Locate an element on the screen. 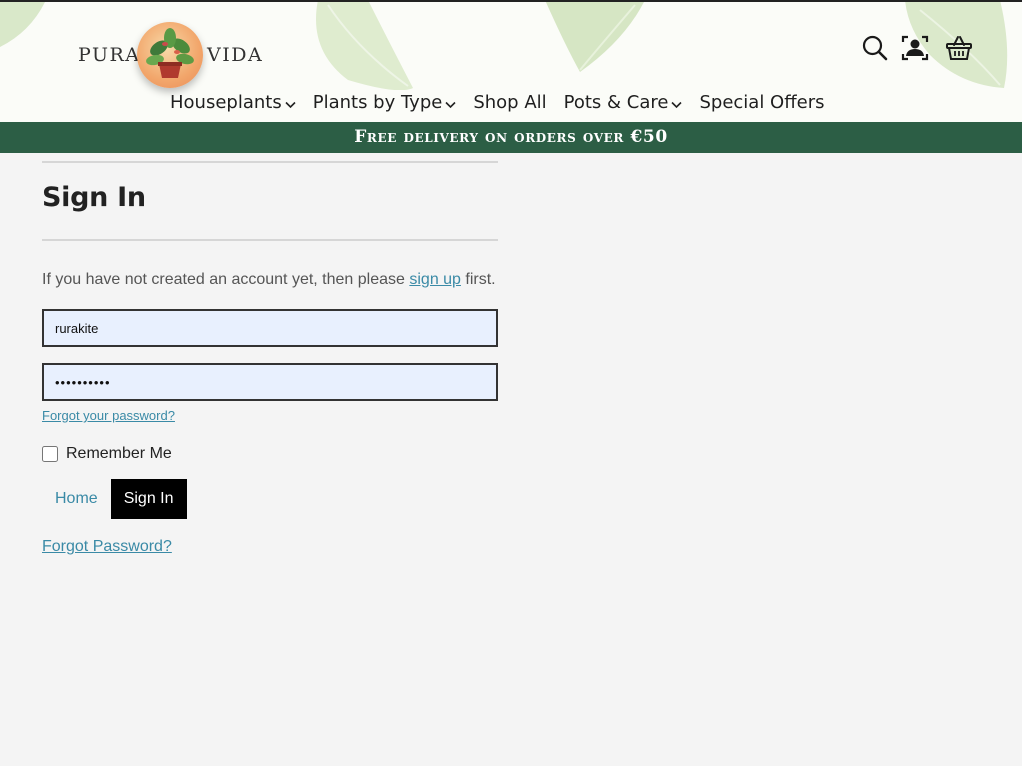 This screenshot has height=766, width=1022. nav-item-houseplants: Houseplants is located at coordinates (233, 102).